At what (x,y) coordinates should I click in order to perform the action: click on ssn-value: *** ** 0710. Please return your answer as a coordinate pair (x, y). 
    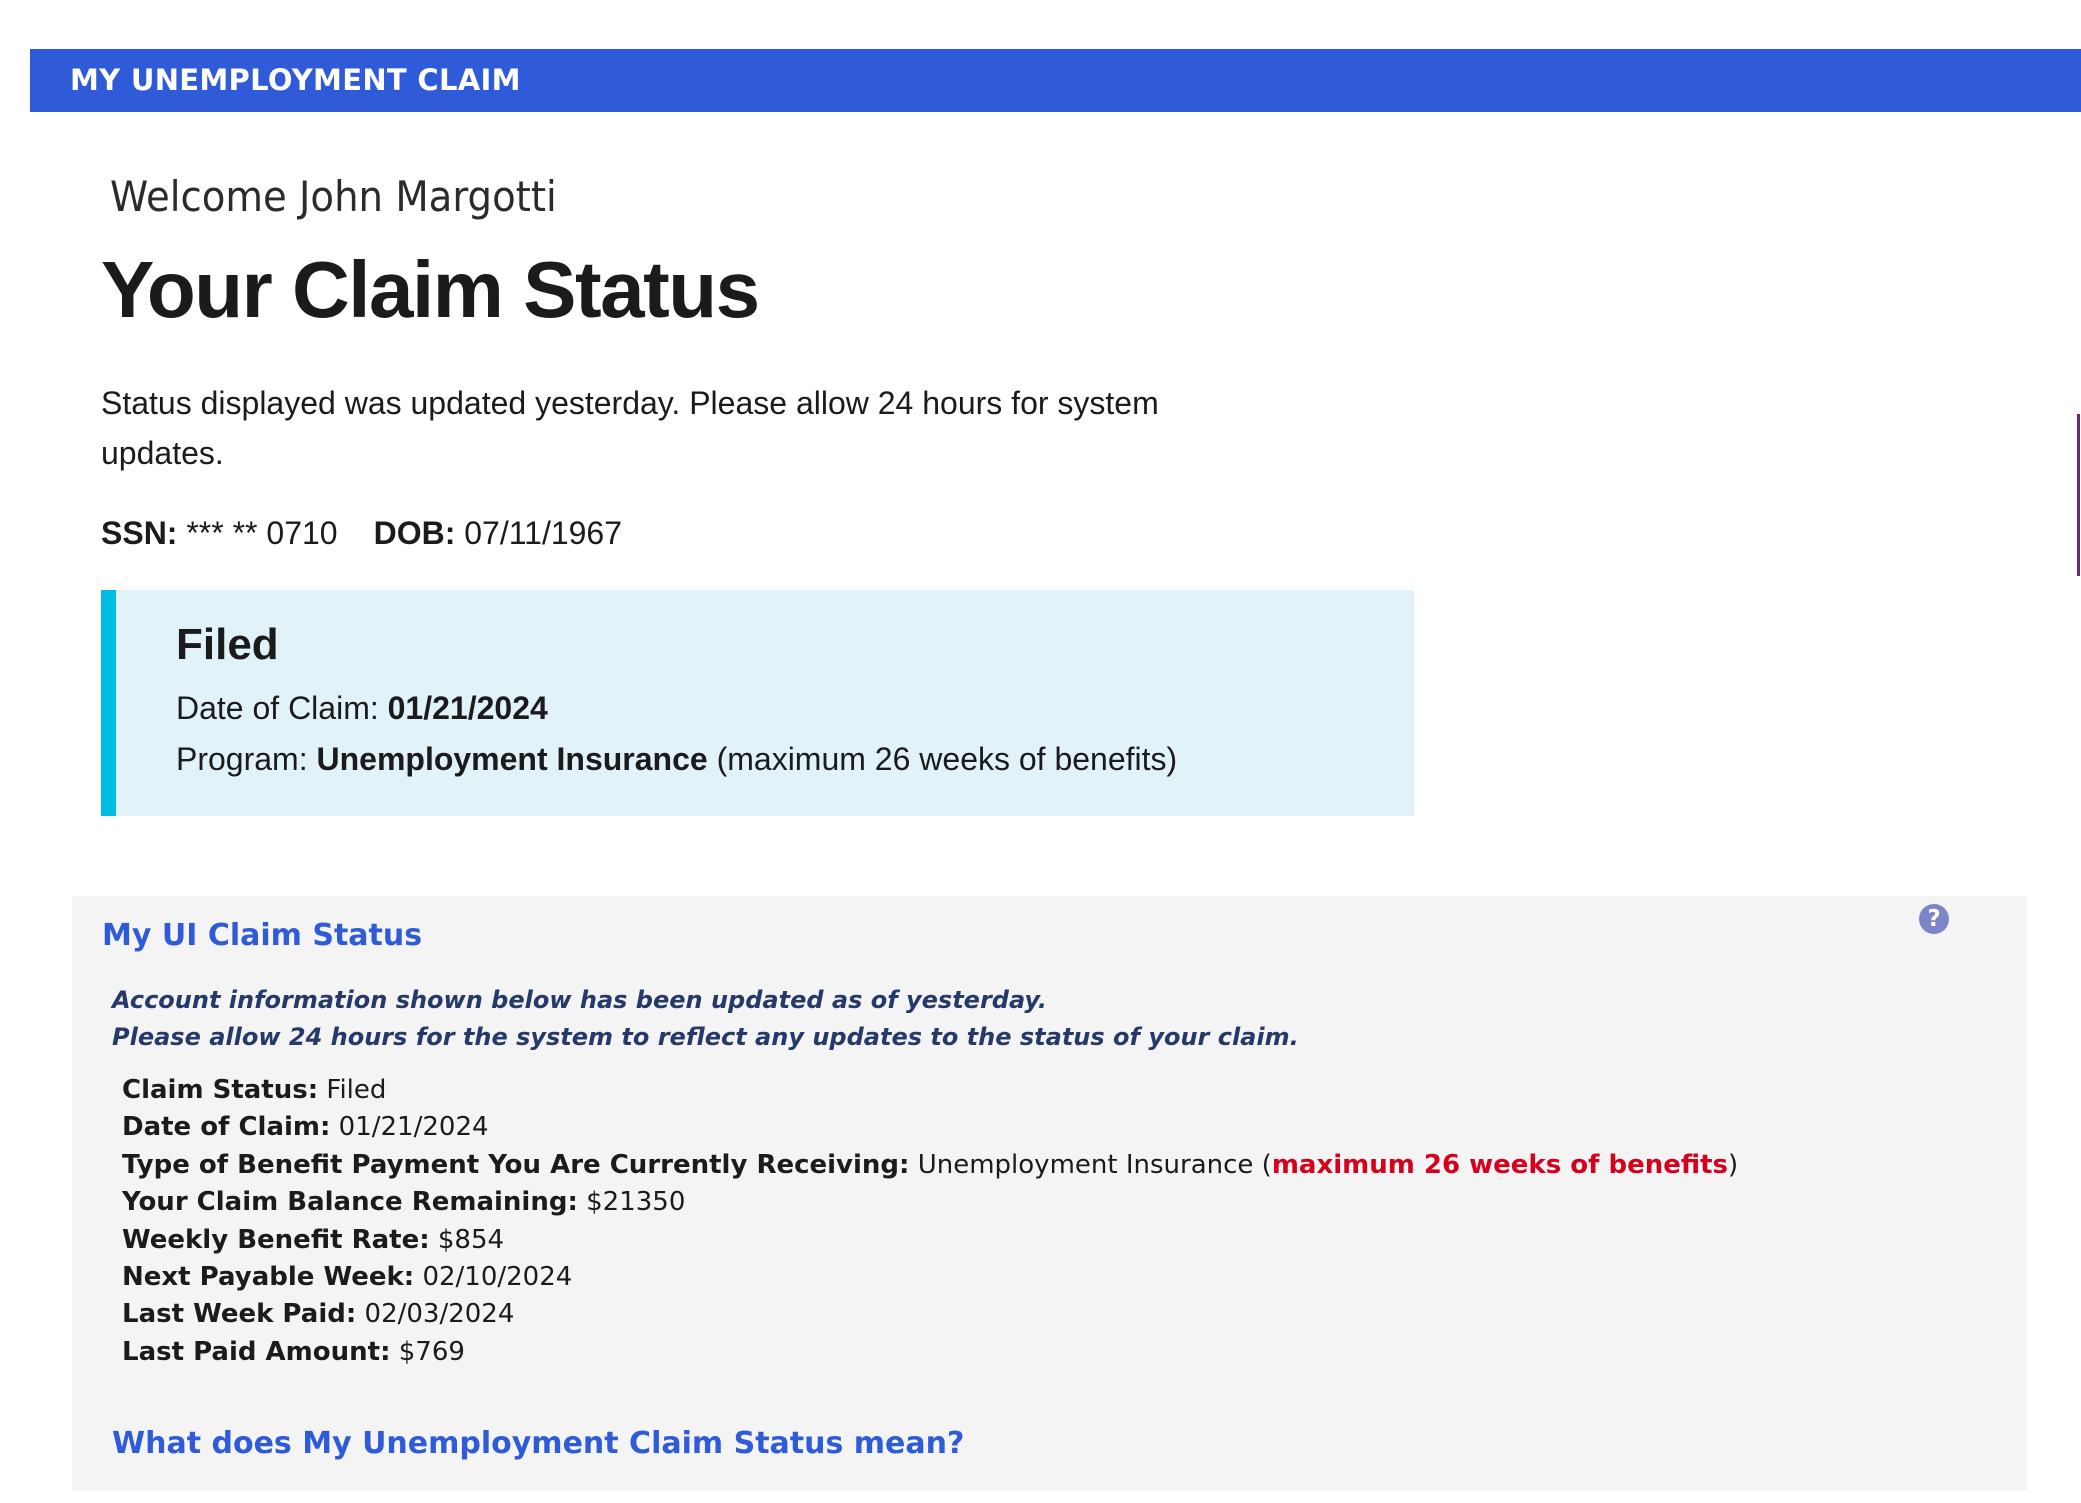
    Looking at the image, I should click on (262, 533).